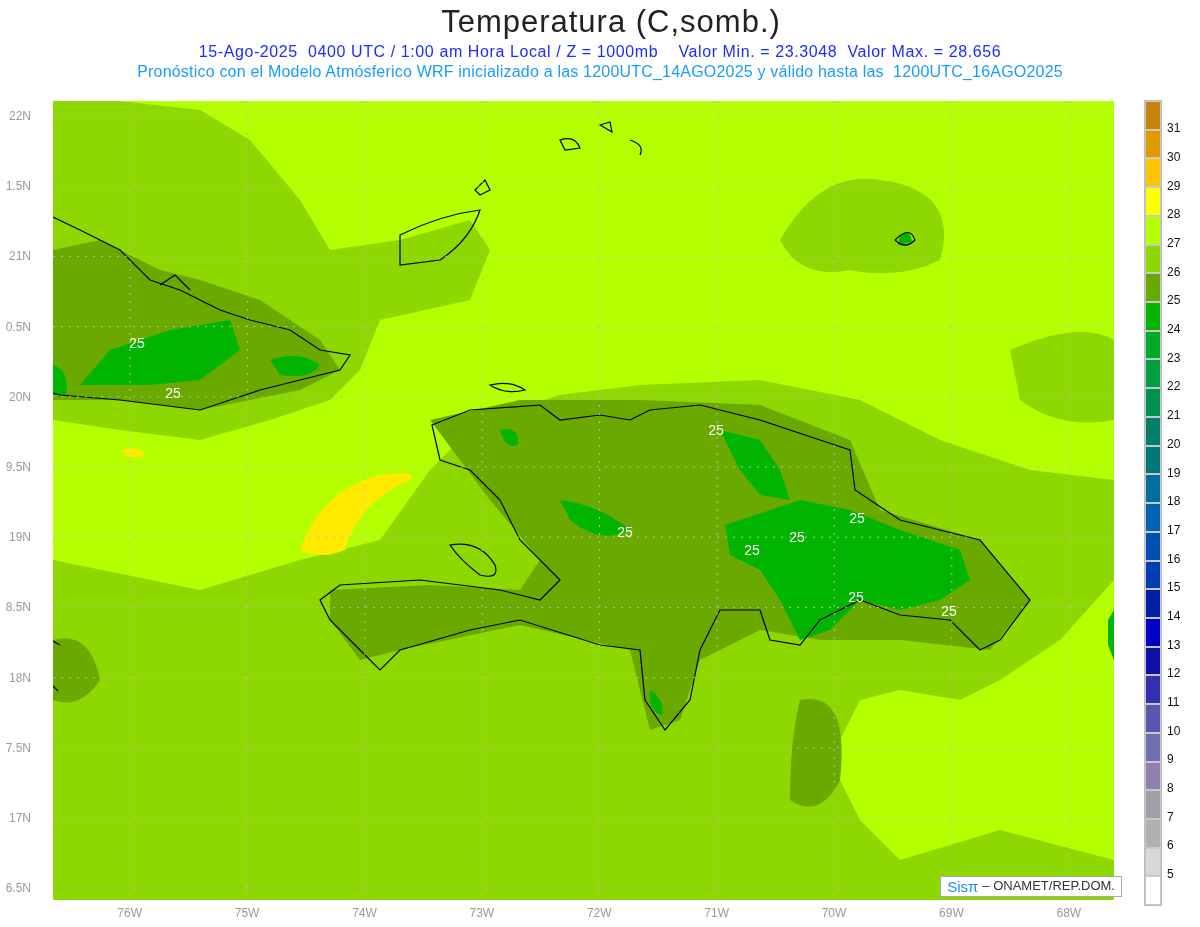  Describe the element at coordinates (20, 116) in the screenshot. I see `latitude-label: 22N` at that location.